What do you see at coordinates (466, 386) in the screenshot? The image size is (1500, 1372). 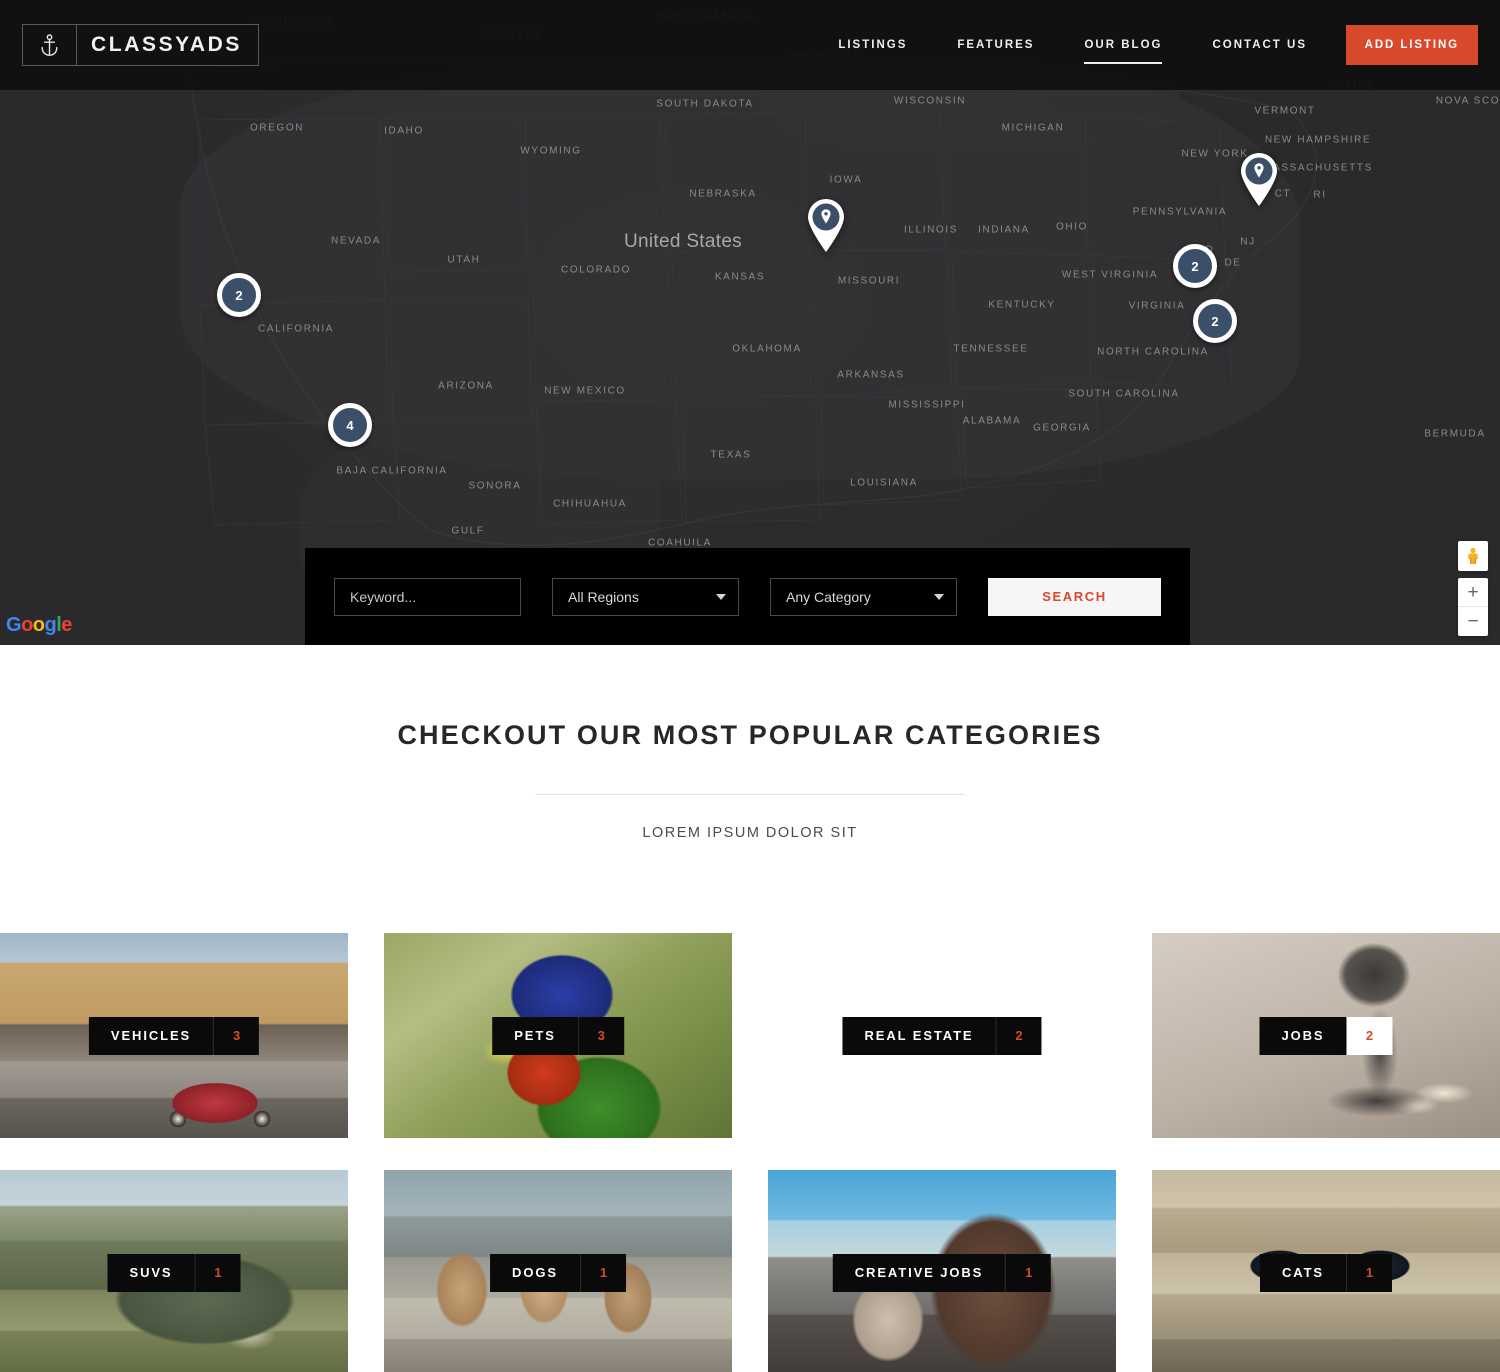 I see `map-state-label: ARIZONA` at bounding box center [466, 386].